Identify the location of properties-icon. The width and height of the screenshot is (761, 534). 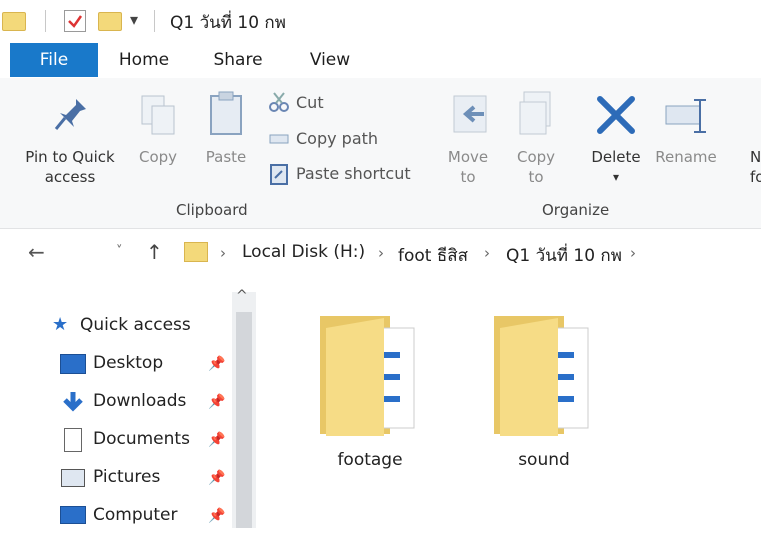
(75, 21).